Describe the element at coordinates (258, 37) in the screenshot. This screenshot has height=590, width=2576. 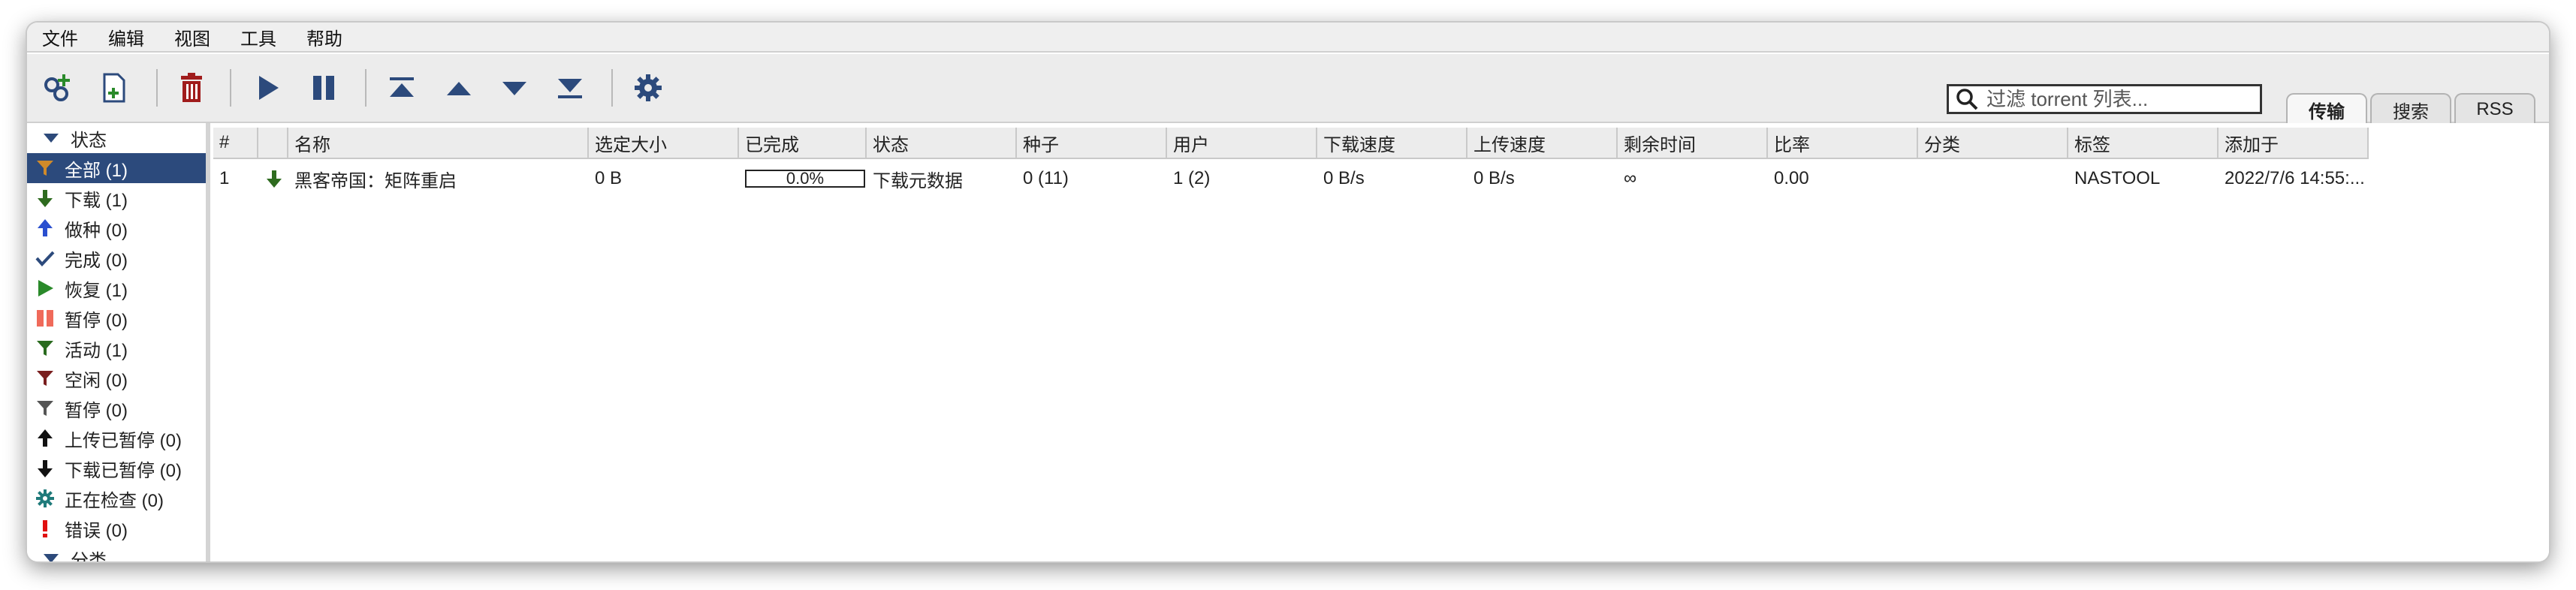
I see `menu-tools: 工具` at that location.